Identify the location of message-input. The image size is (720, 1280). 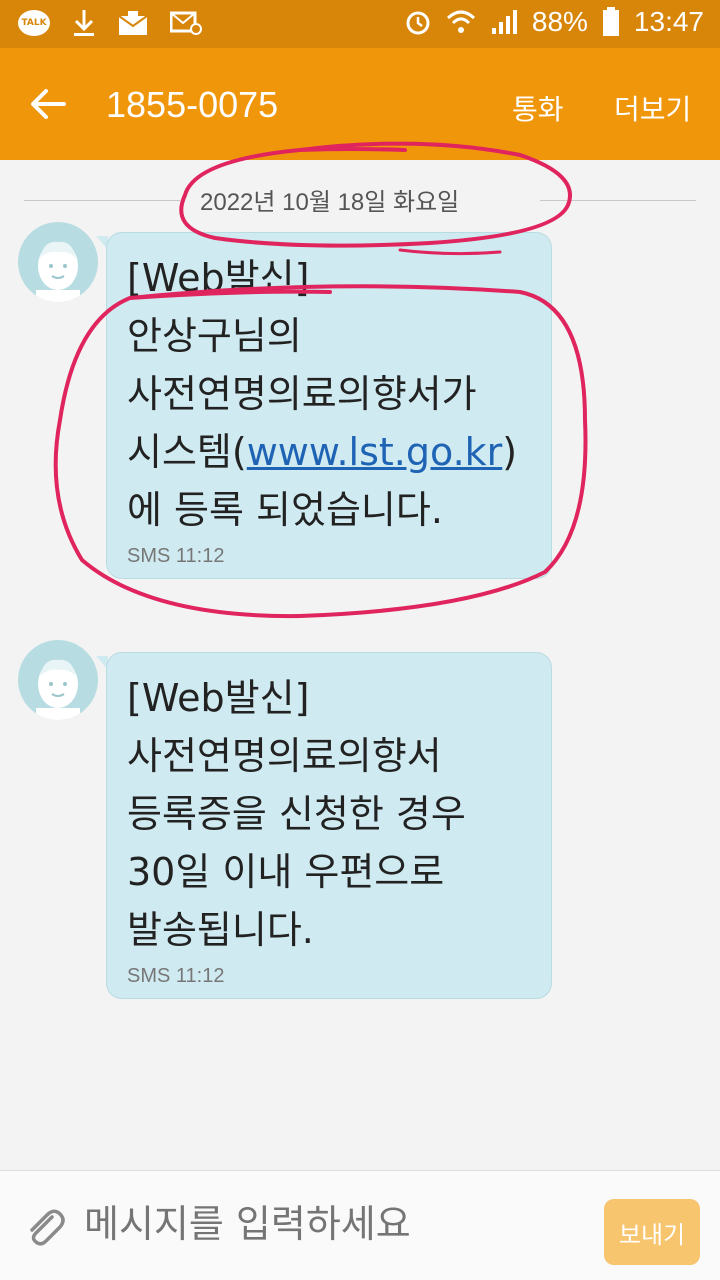
(334, 1224).